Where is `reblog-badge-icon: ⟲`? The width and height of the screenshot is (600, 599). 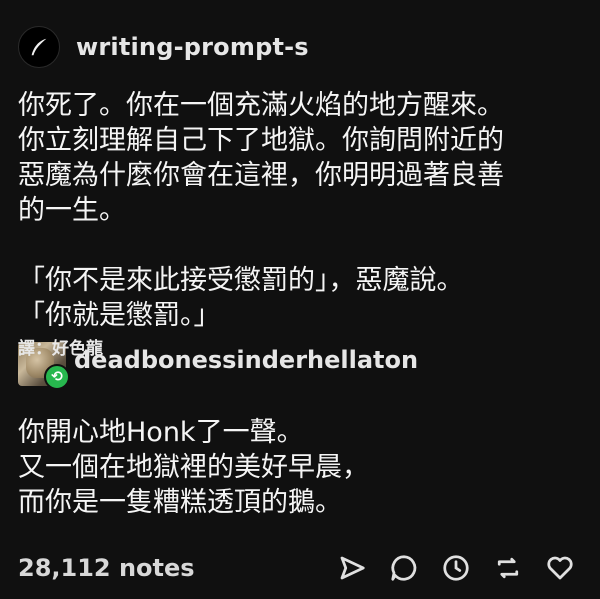
reblog-badge-icon: ⟲ is located at coordinates (57, 377).